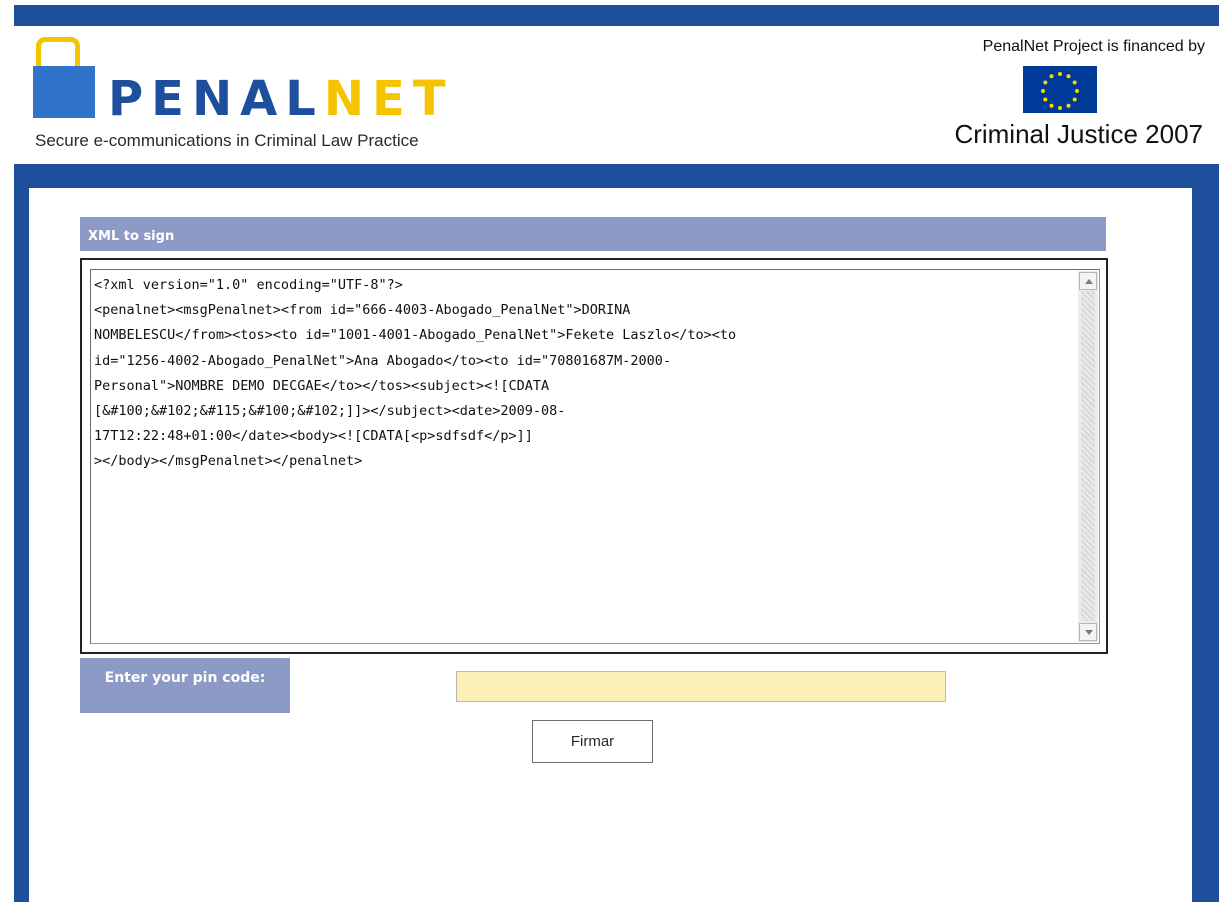 This screenshot has height=902, width=1219. What do you see at coordinates (1078, 134) in the screenshot?
I see `program-name: Criminal Justice 2007` at bounding box center [1078, 134].